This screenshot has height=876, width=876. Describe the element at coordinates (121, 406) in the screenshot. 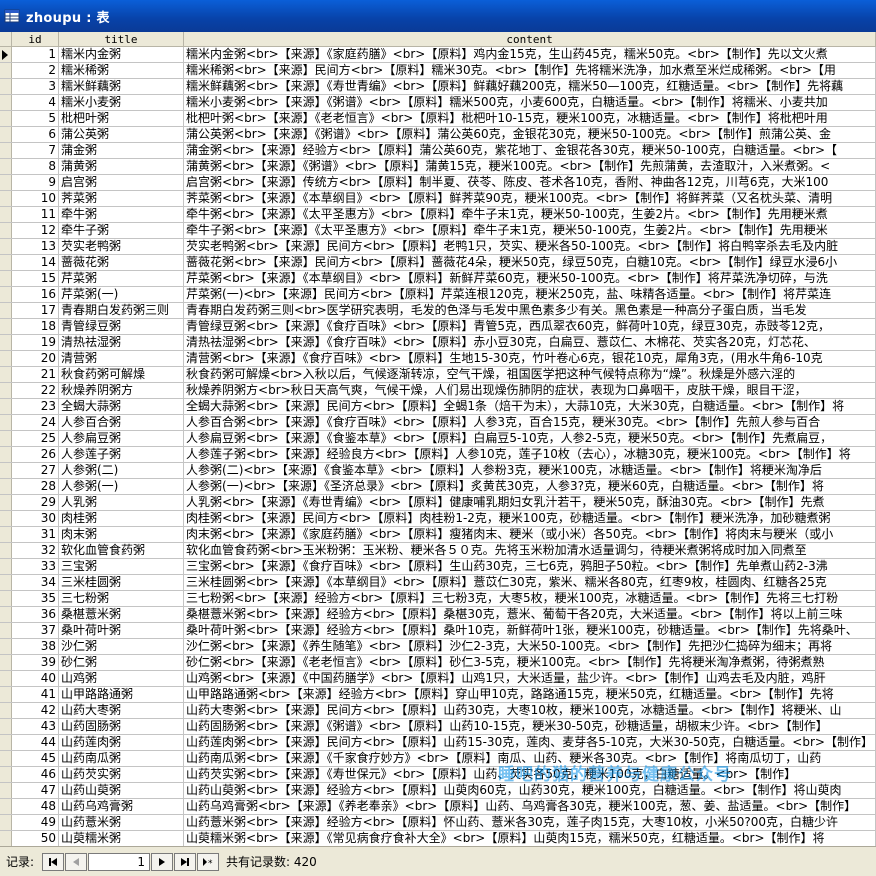

I see `cell-title: 全蝎大蒜粥` at that location.